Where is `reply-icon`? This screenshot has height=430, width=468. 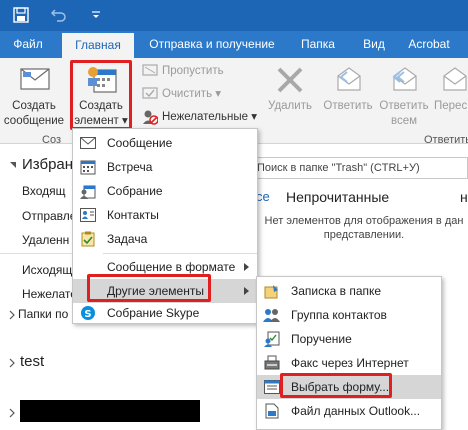
reply-icon is located at coordinates (349, 79).